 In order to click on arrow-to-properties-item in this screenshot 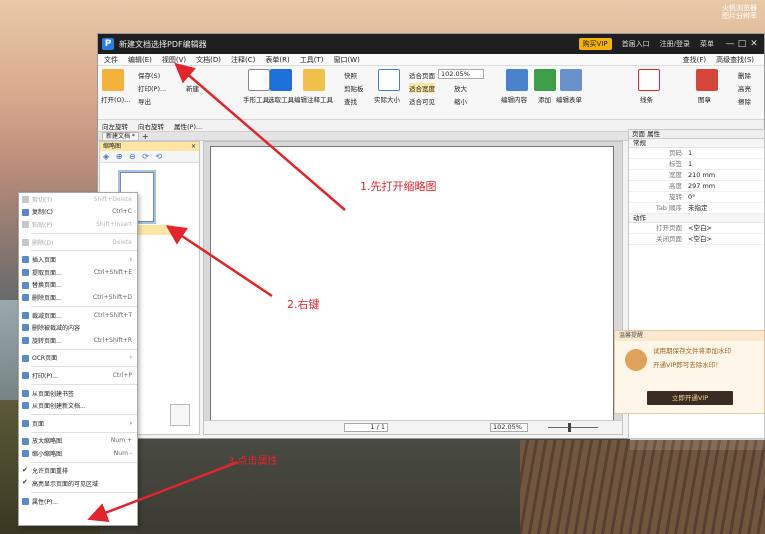, I will do `click(163, 491)`.